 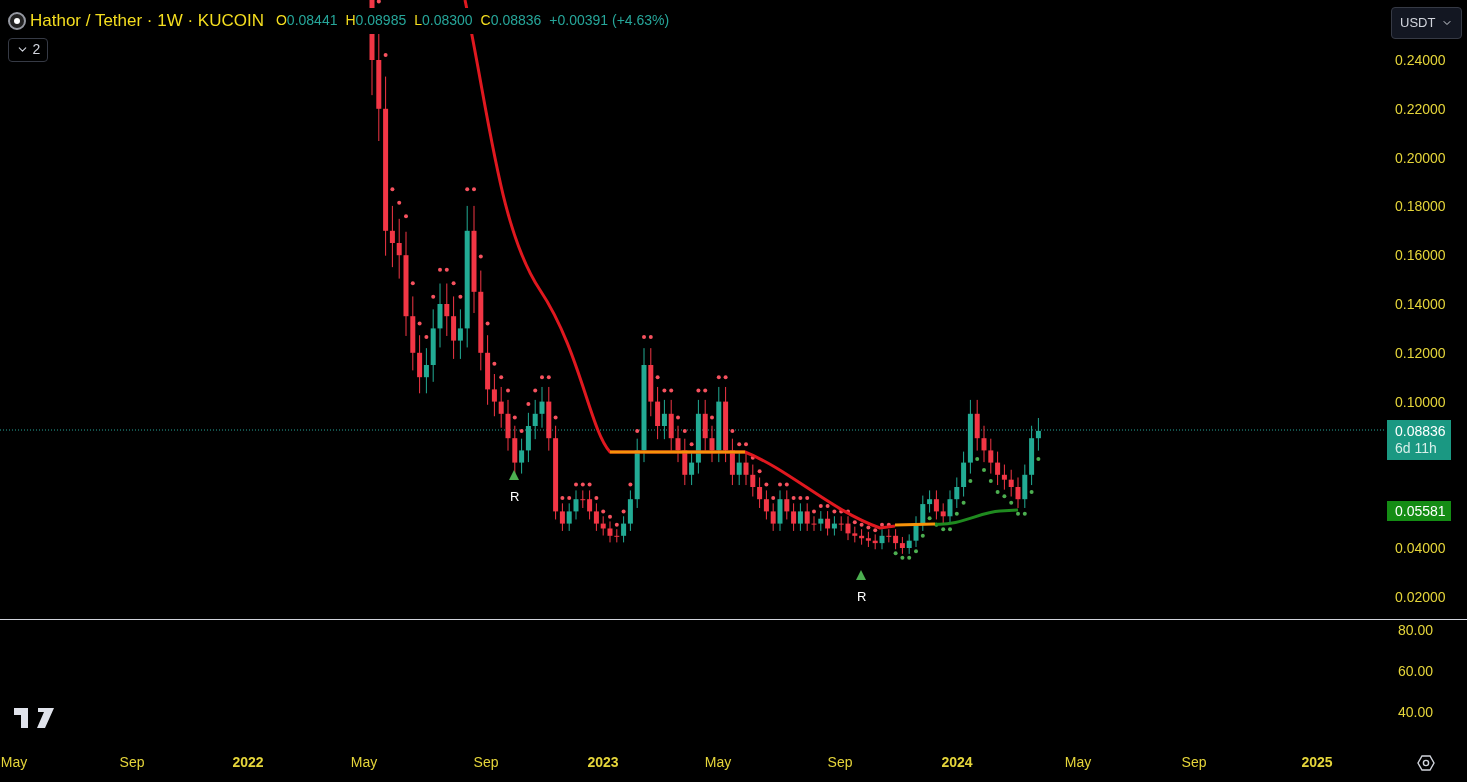 What do you see at coordinates (281, 21) in the screenshot?
I see `ohlc-key: O` at bounding box center [281, 21].